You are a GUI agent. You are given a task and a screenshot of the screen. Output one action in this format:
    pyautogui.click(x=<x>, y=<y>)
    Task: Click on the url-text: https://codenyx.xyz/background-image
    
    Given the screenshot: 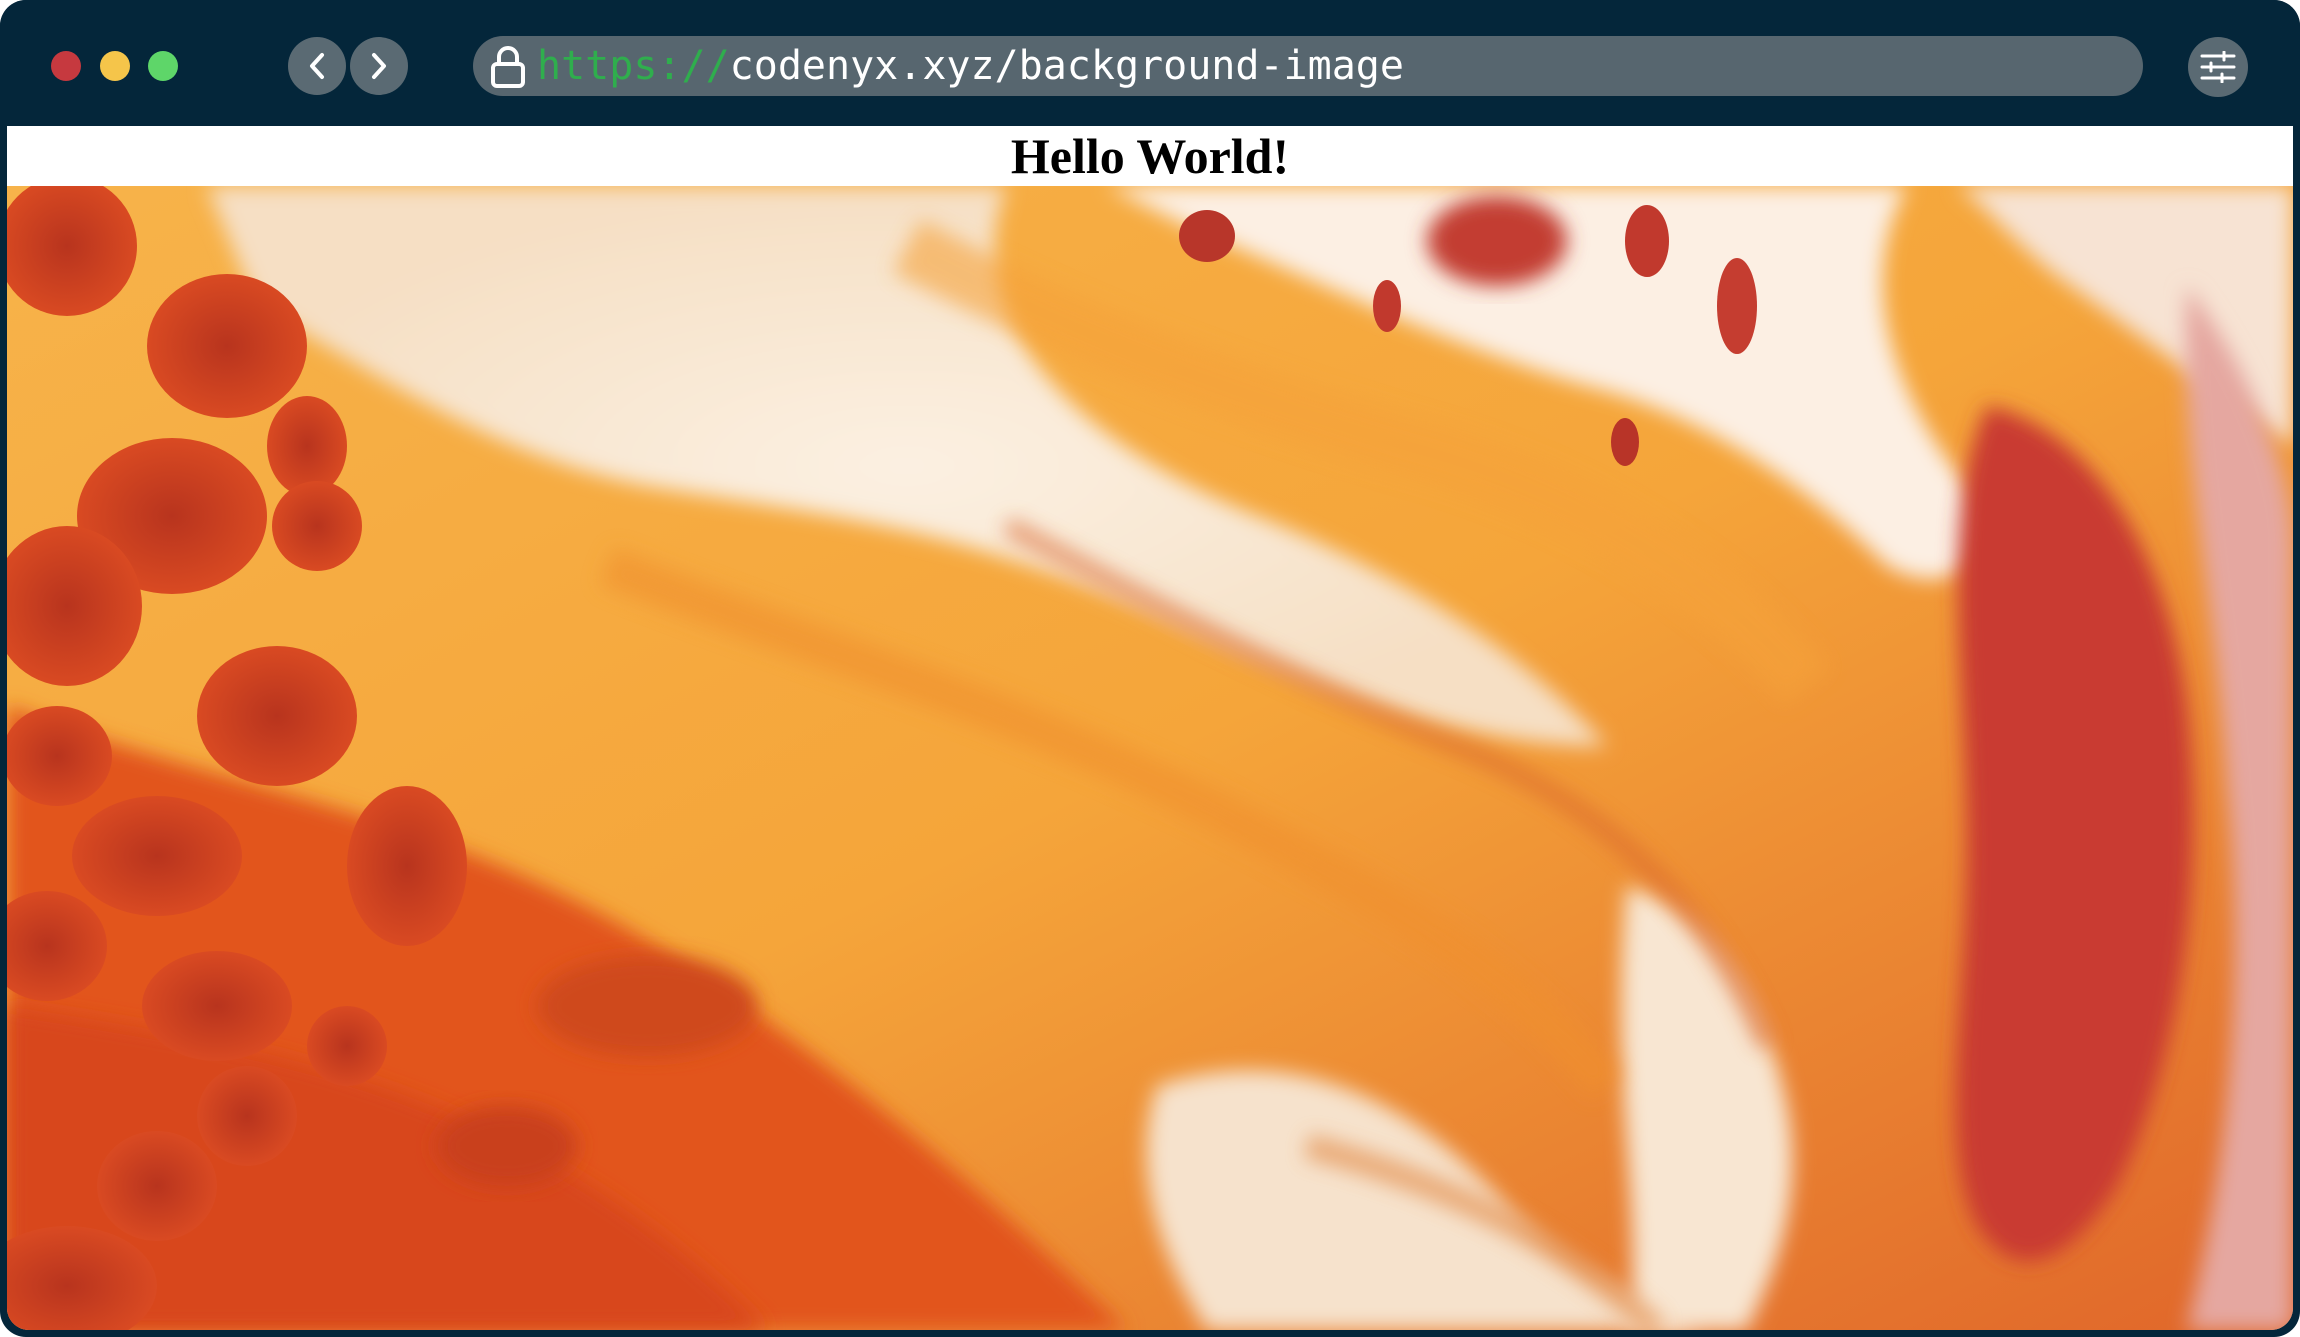 What is the action you would take?
    pyautogui.click(x=970, y=66)
    